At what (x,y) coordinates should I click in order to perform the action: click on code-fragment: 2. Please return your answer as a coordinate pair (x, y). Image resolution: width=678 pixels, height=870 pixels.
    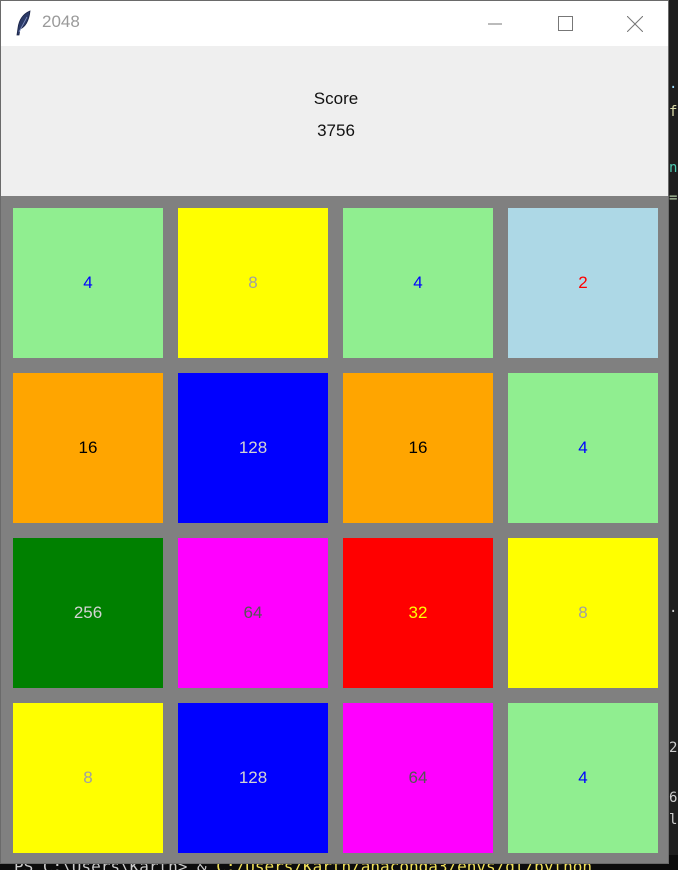
    Looking at the image, I should click on (673, 748).